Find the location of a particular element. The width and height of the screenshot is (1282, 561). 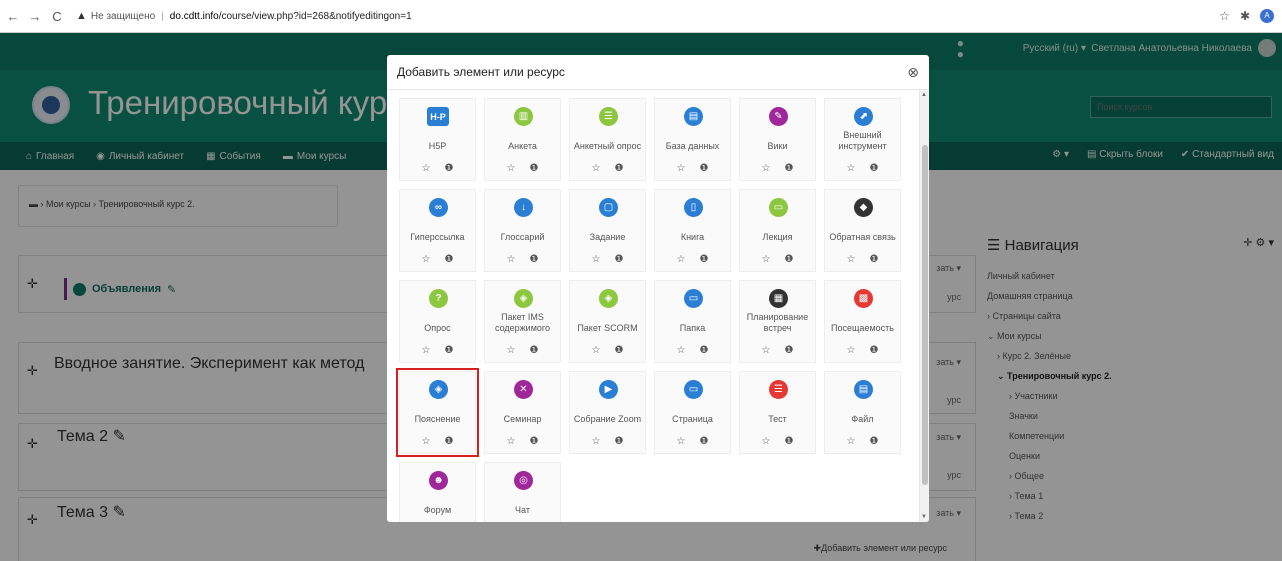

forward-button: → is located at coordinates (35, 16).